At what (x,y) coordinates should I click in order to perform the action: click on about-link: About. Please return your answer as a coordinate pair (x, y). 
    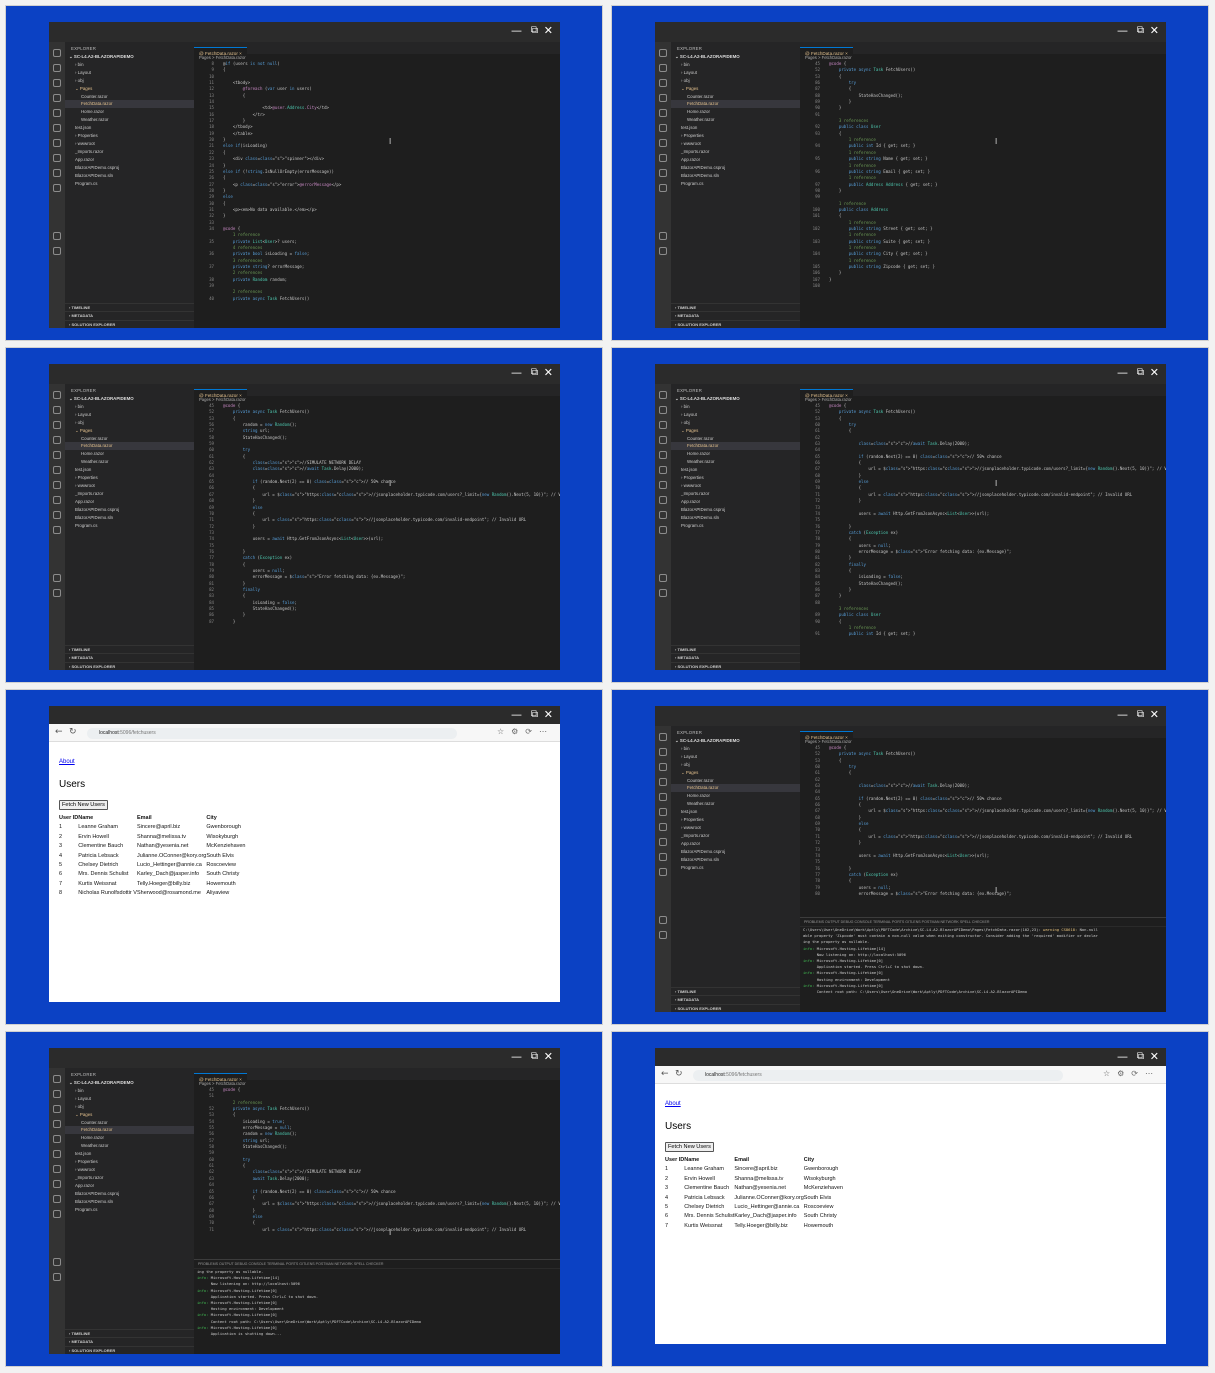
    Looking at the image, I should click on (67, 762).